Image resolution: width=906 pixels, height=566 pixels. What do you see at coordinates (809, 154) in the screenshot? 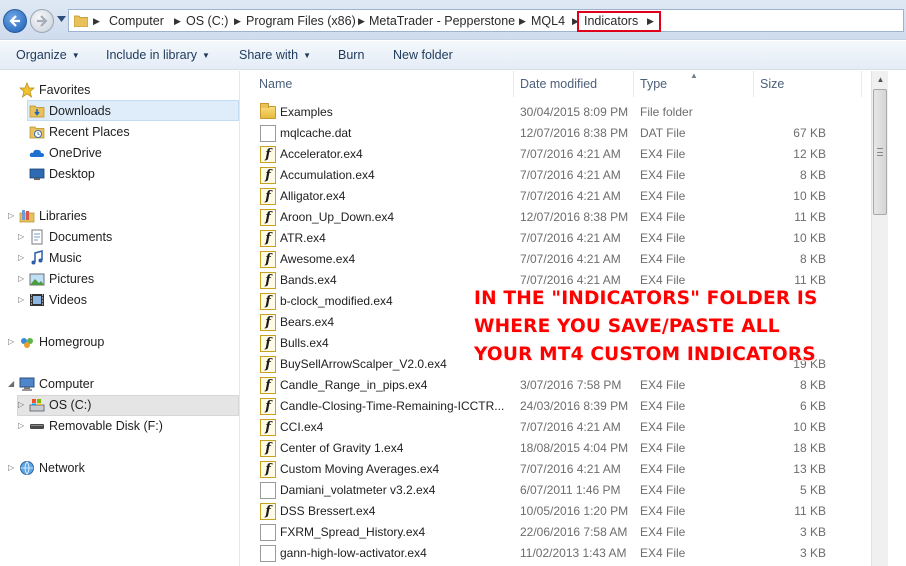
I see `file-size: 12 KB` at bounding box center [809, 154].